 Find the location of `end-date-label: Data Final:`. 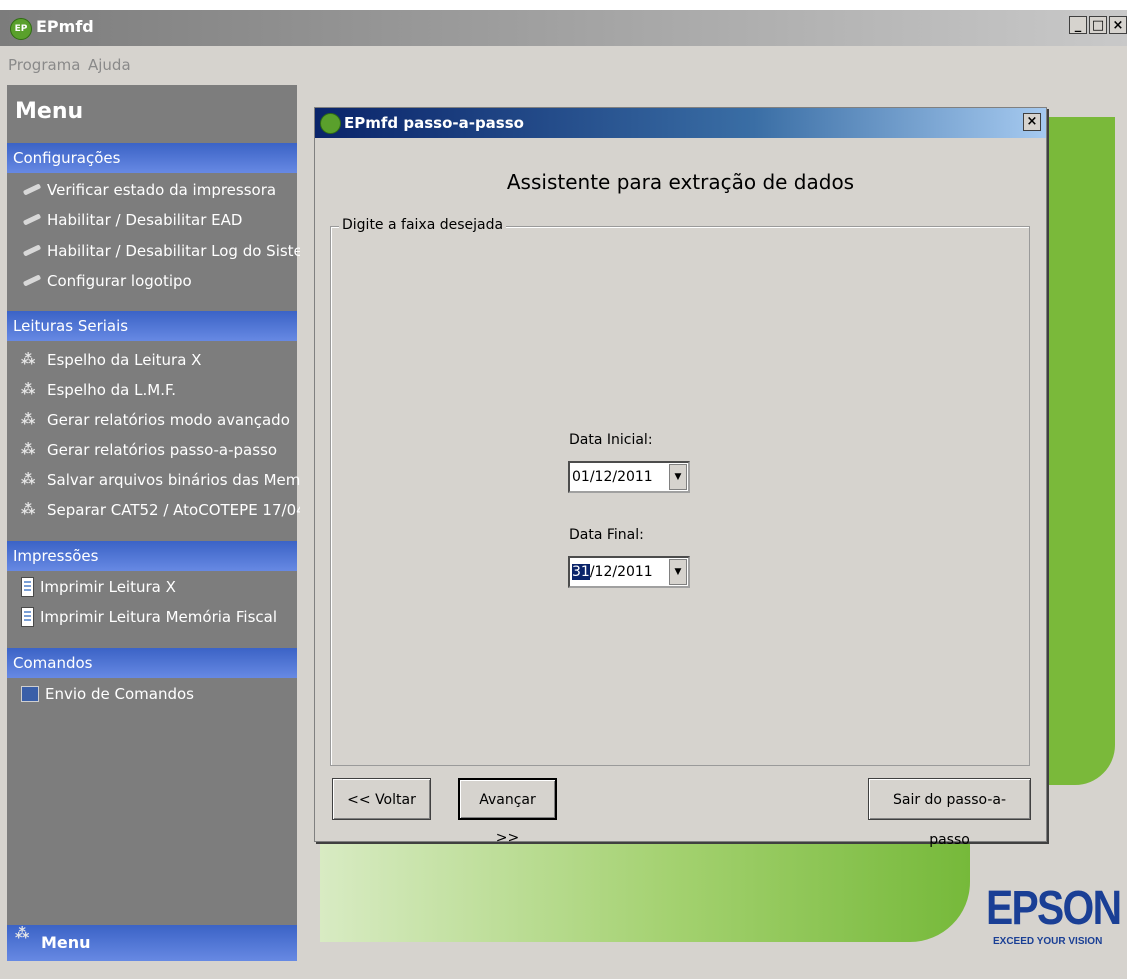

end-date-label: Data Final: is located at coordinates (606, 535).